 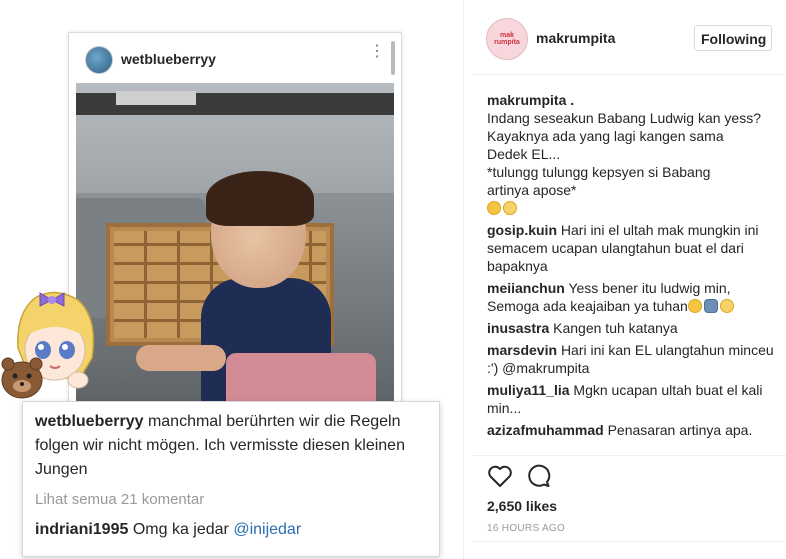 What do you see at coordinates (733, 38) in the screenshot?
I see `following-button: Following` at bounding box center [733, 38].